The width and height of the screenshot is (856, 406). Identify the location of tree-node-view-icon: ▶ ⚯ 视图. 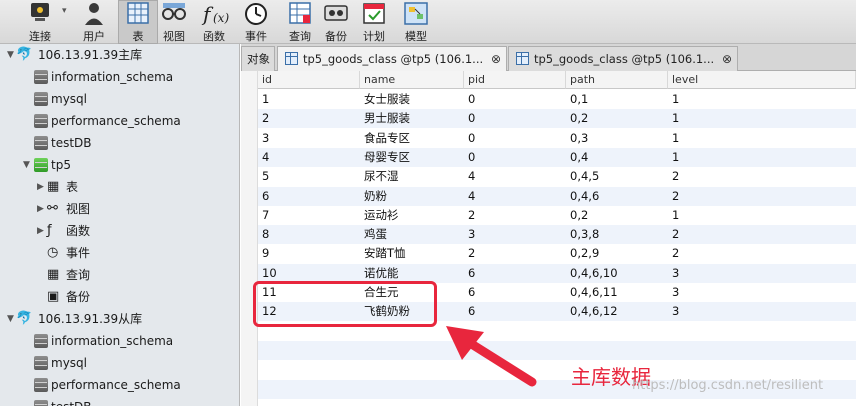
(119, 209).